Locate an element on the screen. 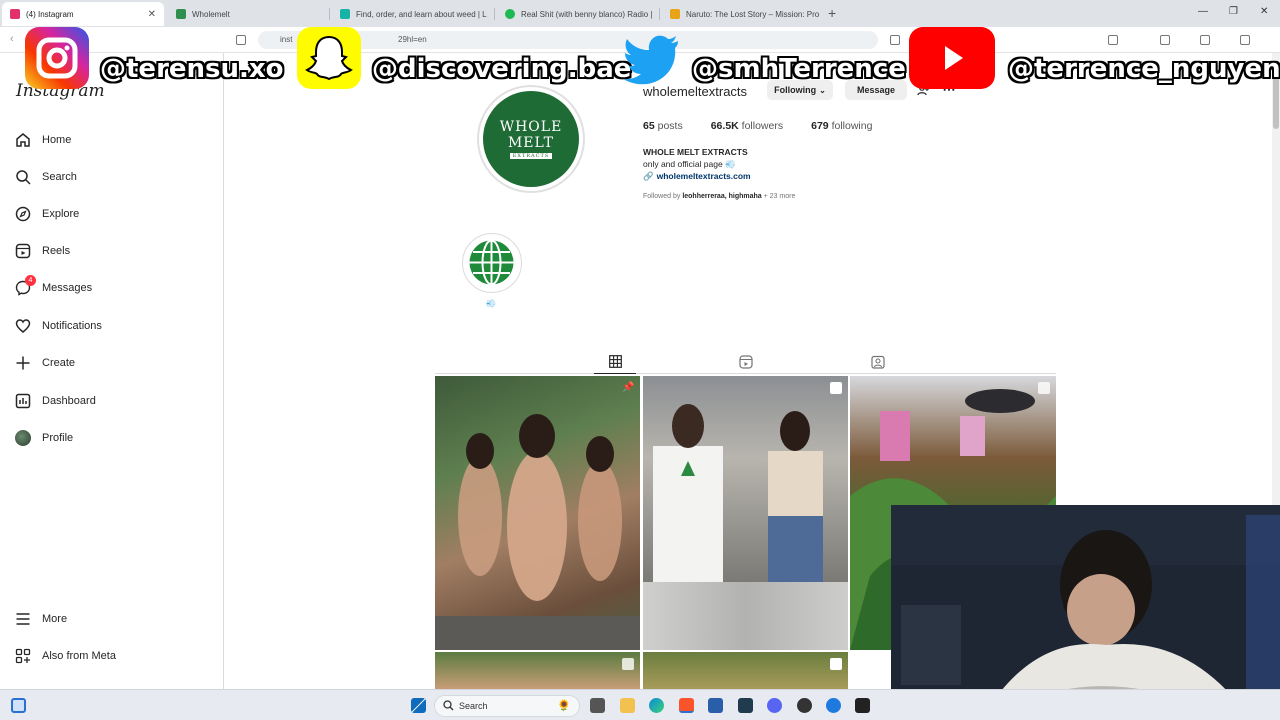 The height and width of the screenshot is (720, 1280). naruto-favicon-icon is located at coordinates (675, 14).